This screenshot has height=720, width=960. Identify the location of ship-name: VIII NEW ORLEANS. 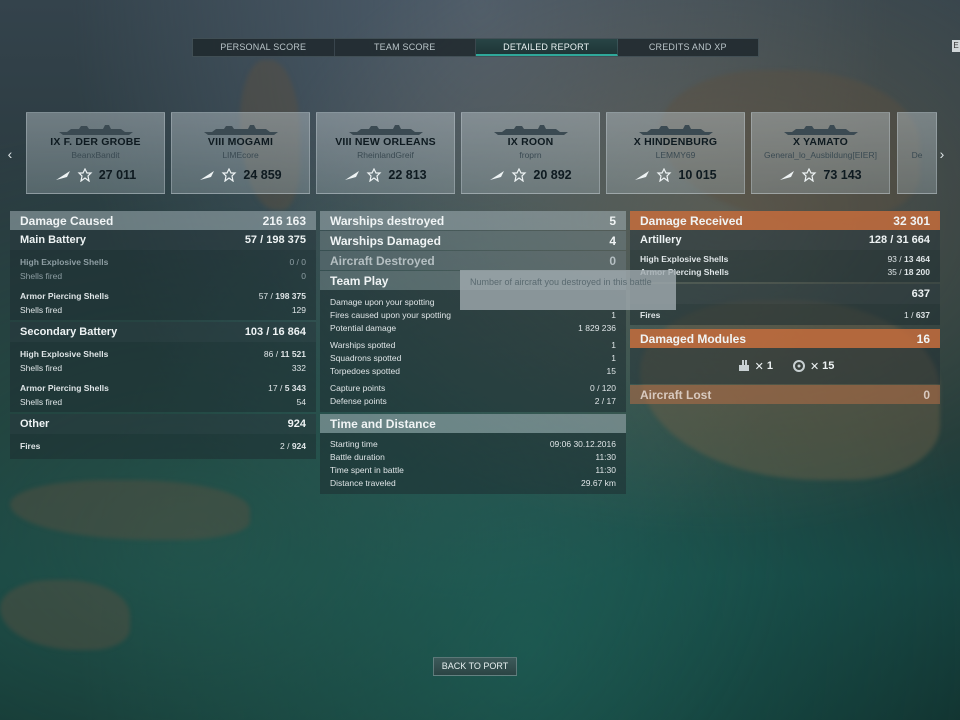
(385, 142).